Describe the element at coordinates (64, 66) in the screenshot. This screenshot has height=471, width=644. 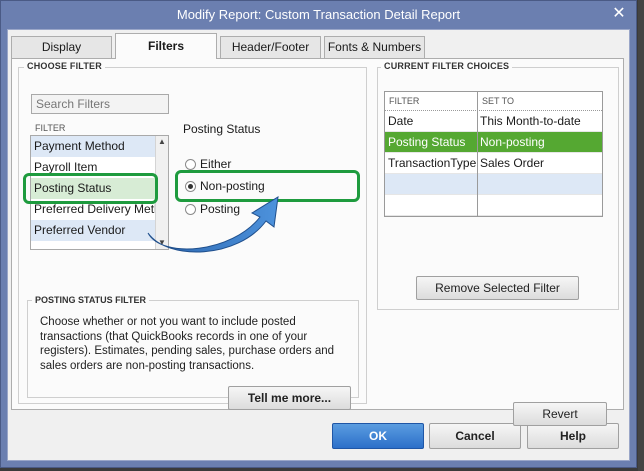
I see `choose-filter-label: CHOOSE FILTER` at that location.